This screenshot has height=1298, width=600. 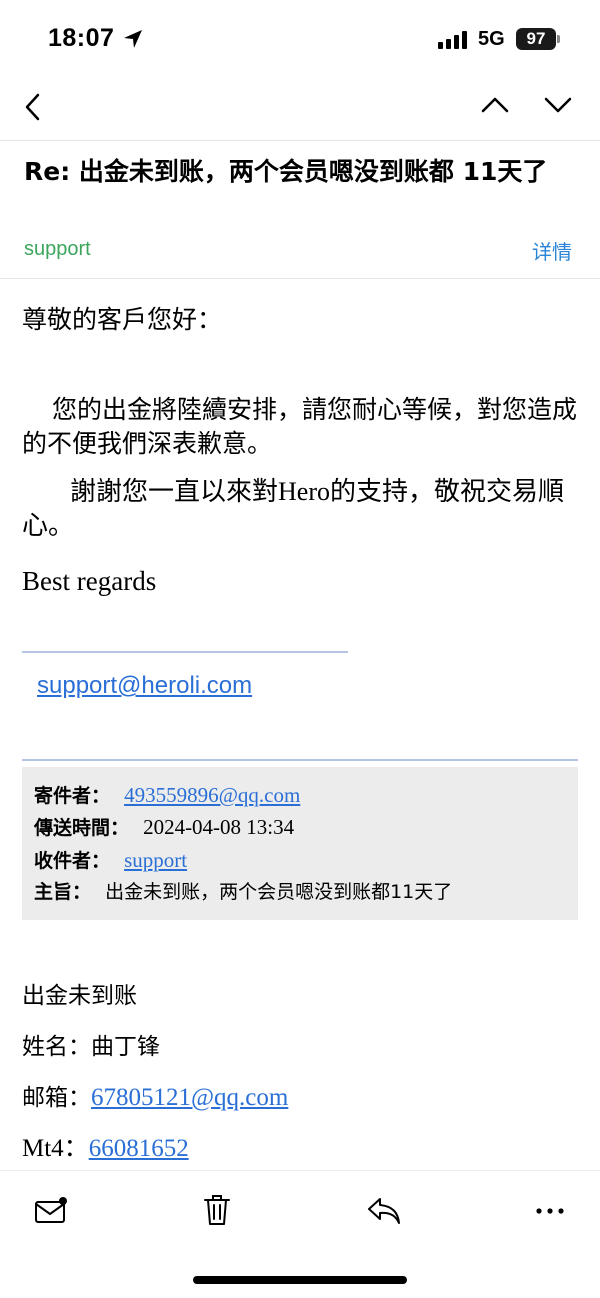 I want to click on quoted-subject-row: 主旨： 出金未到账，两个会员嗯没到账都11天了, so click(x=243, y=892).